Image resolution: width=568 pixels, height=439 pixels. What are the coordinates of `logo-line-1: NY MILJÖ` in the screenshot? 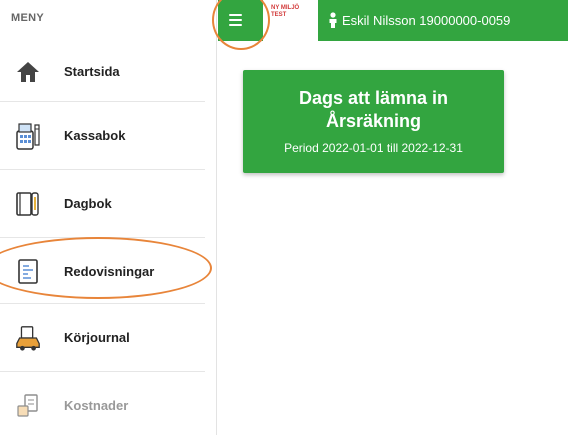 It's located at (285, 8).